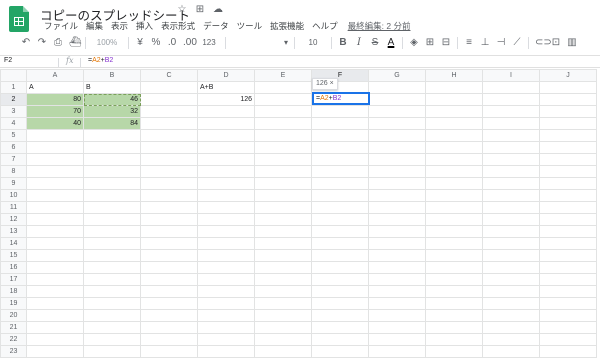  I want to click on cell-h18, so click(454, 291).